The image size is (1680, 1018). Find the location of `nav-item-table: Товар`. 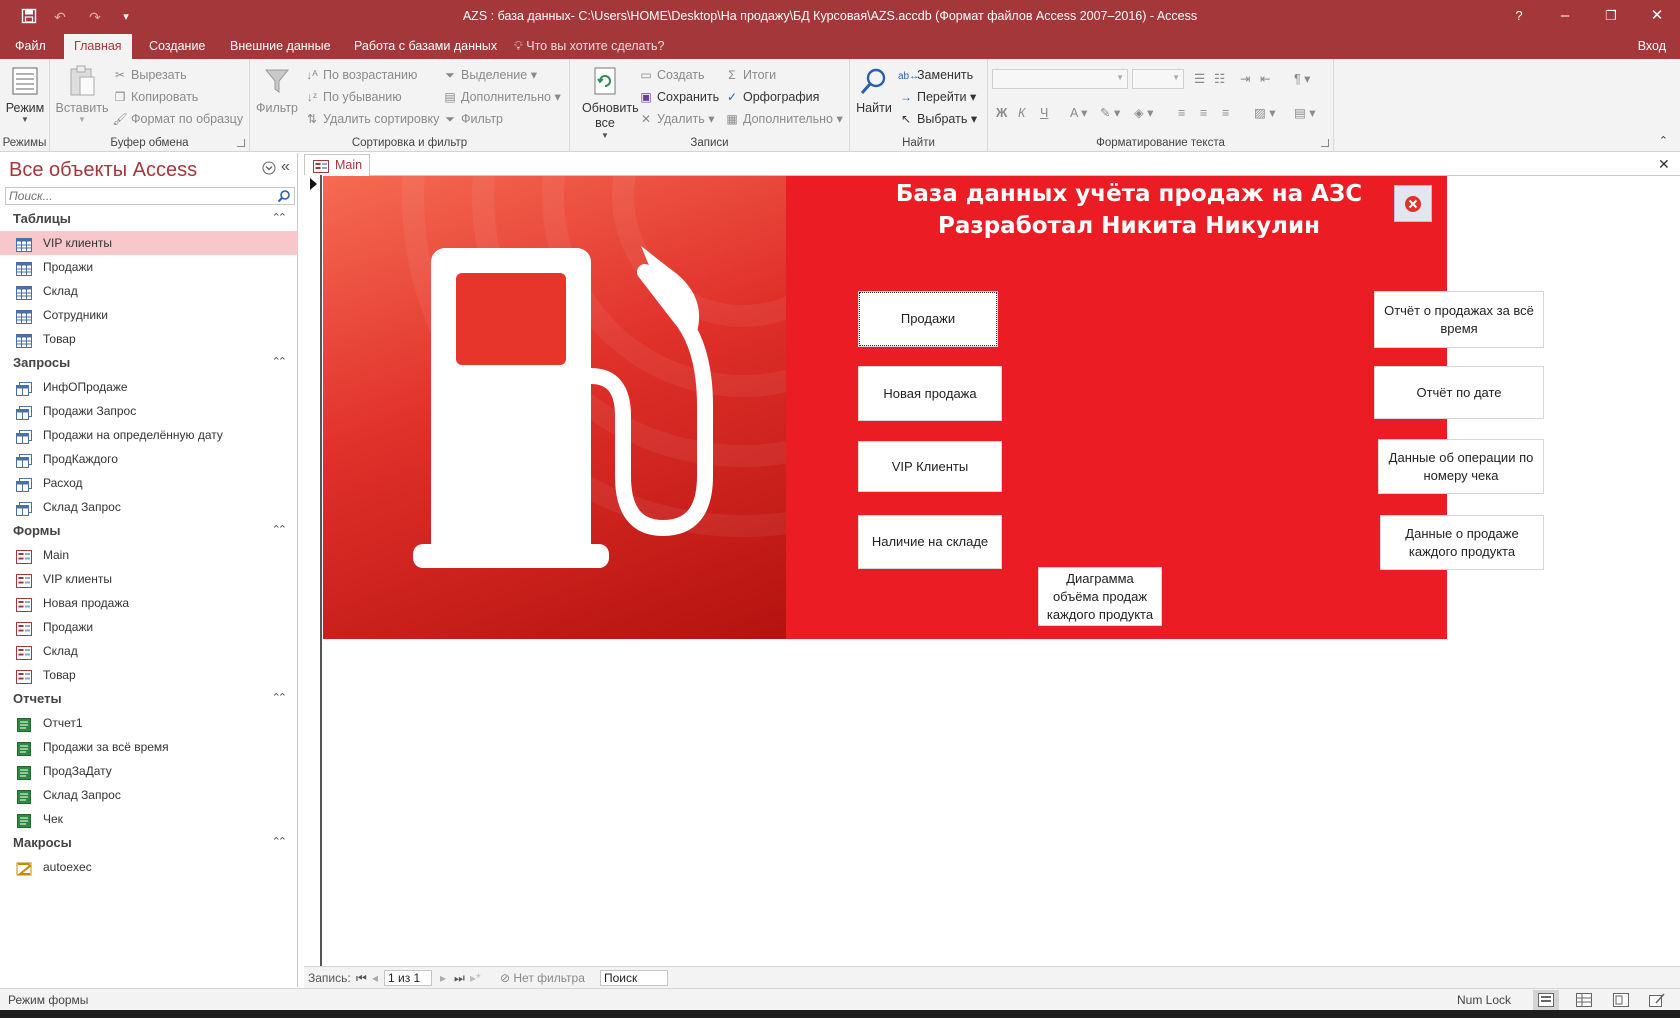

nav-item-table: Товар is located at coordinates (149, 339).